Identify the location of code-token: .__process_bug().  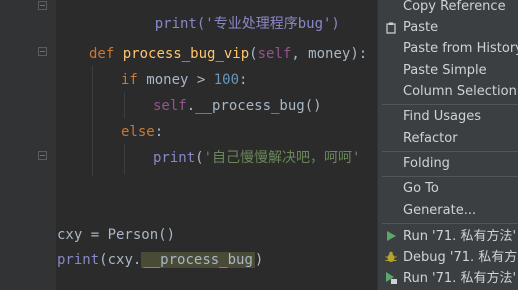
(254, 106).